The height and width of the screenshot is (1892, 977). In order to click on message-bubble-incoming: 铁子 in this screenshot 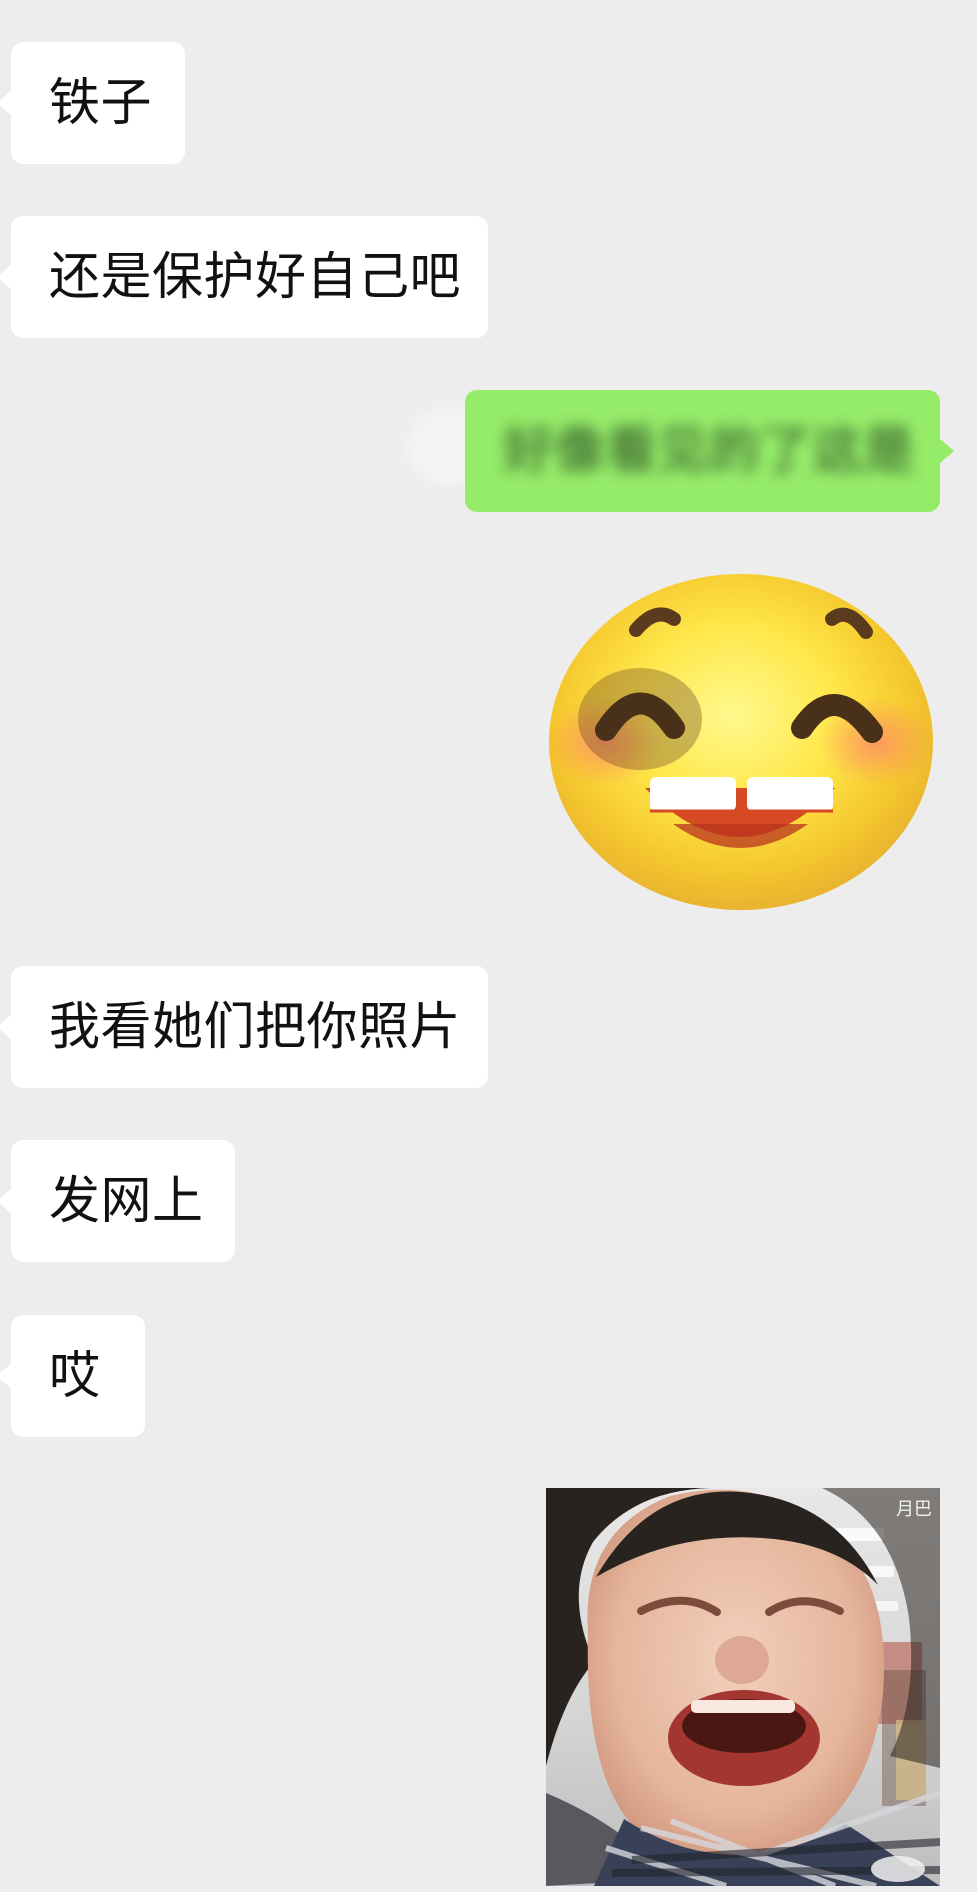, I will do `click(98, 103)`.